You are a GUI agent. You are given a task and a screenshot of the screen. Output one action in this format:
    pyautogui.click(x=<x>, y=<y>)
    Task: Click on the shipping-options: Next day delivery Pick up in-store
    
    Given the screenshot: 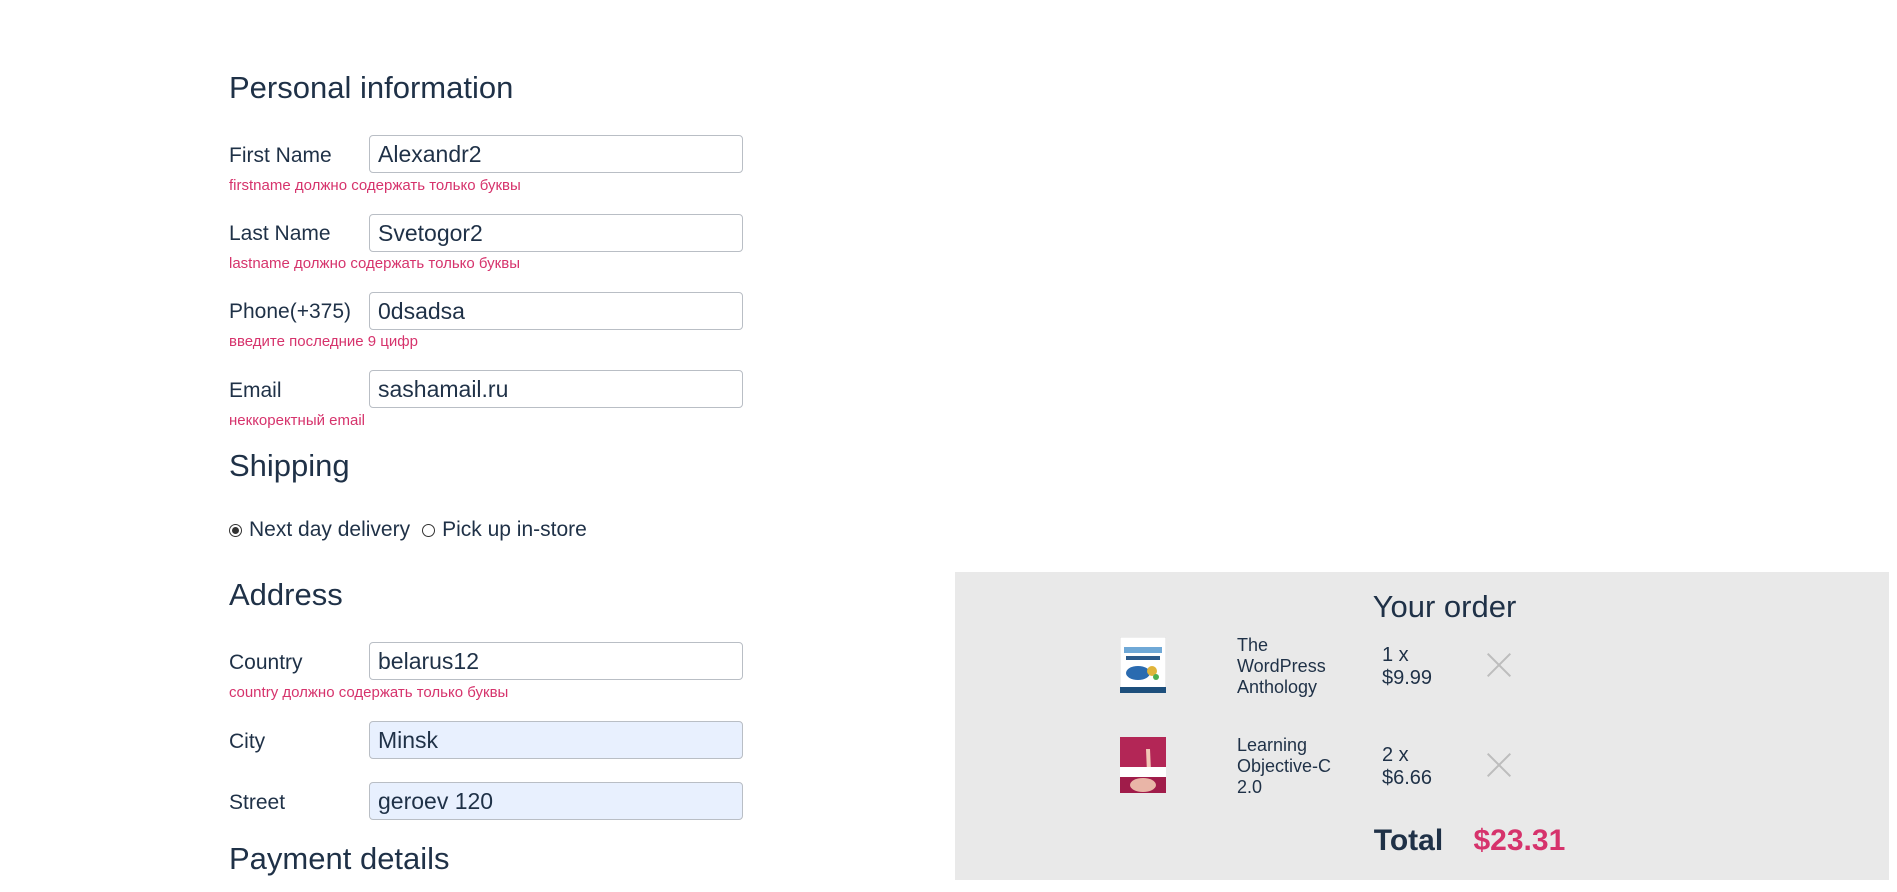 What is the action you would take?
    pyautogui.click(x=414, y=530)
    